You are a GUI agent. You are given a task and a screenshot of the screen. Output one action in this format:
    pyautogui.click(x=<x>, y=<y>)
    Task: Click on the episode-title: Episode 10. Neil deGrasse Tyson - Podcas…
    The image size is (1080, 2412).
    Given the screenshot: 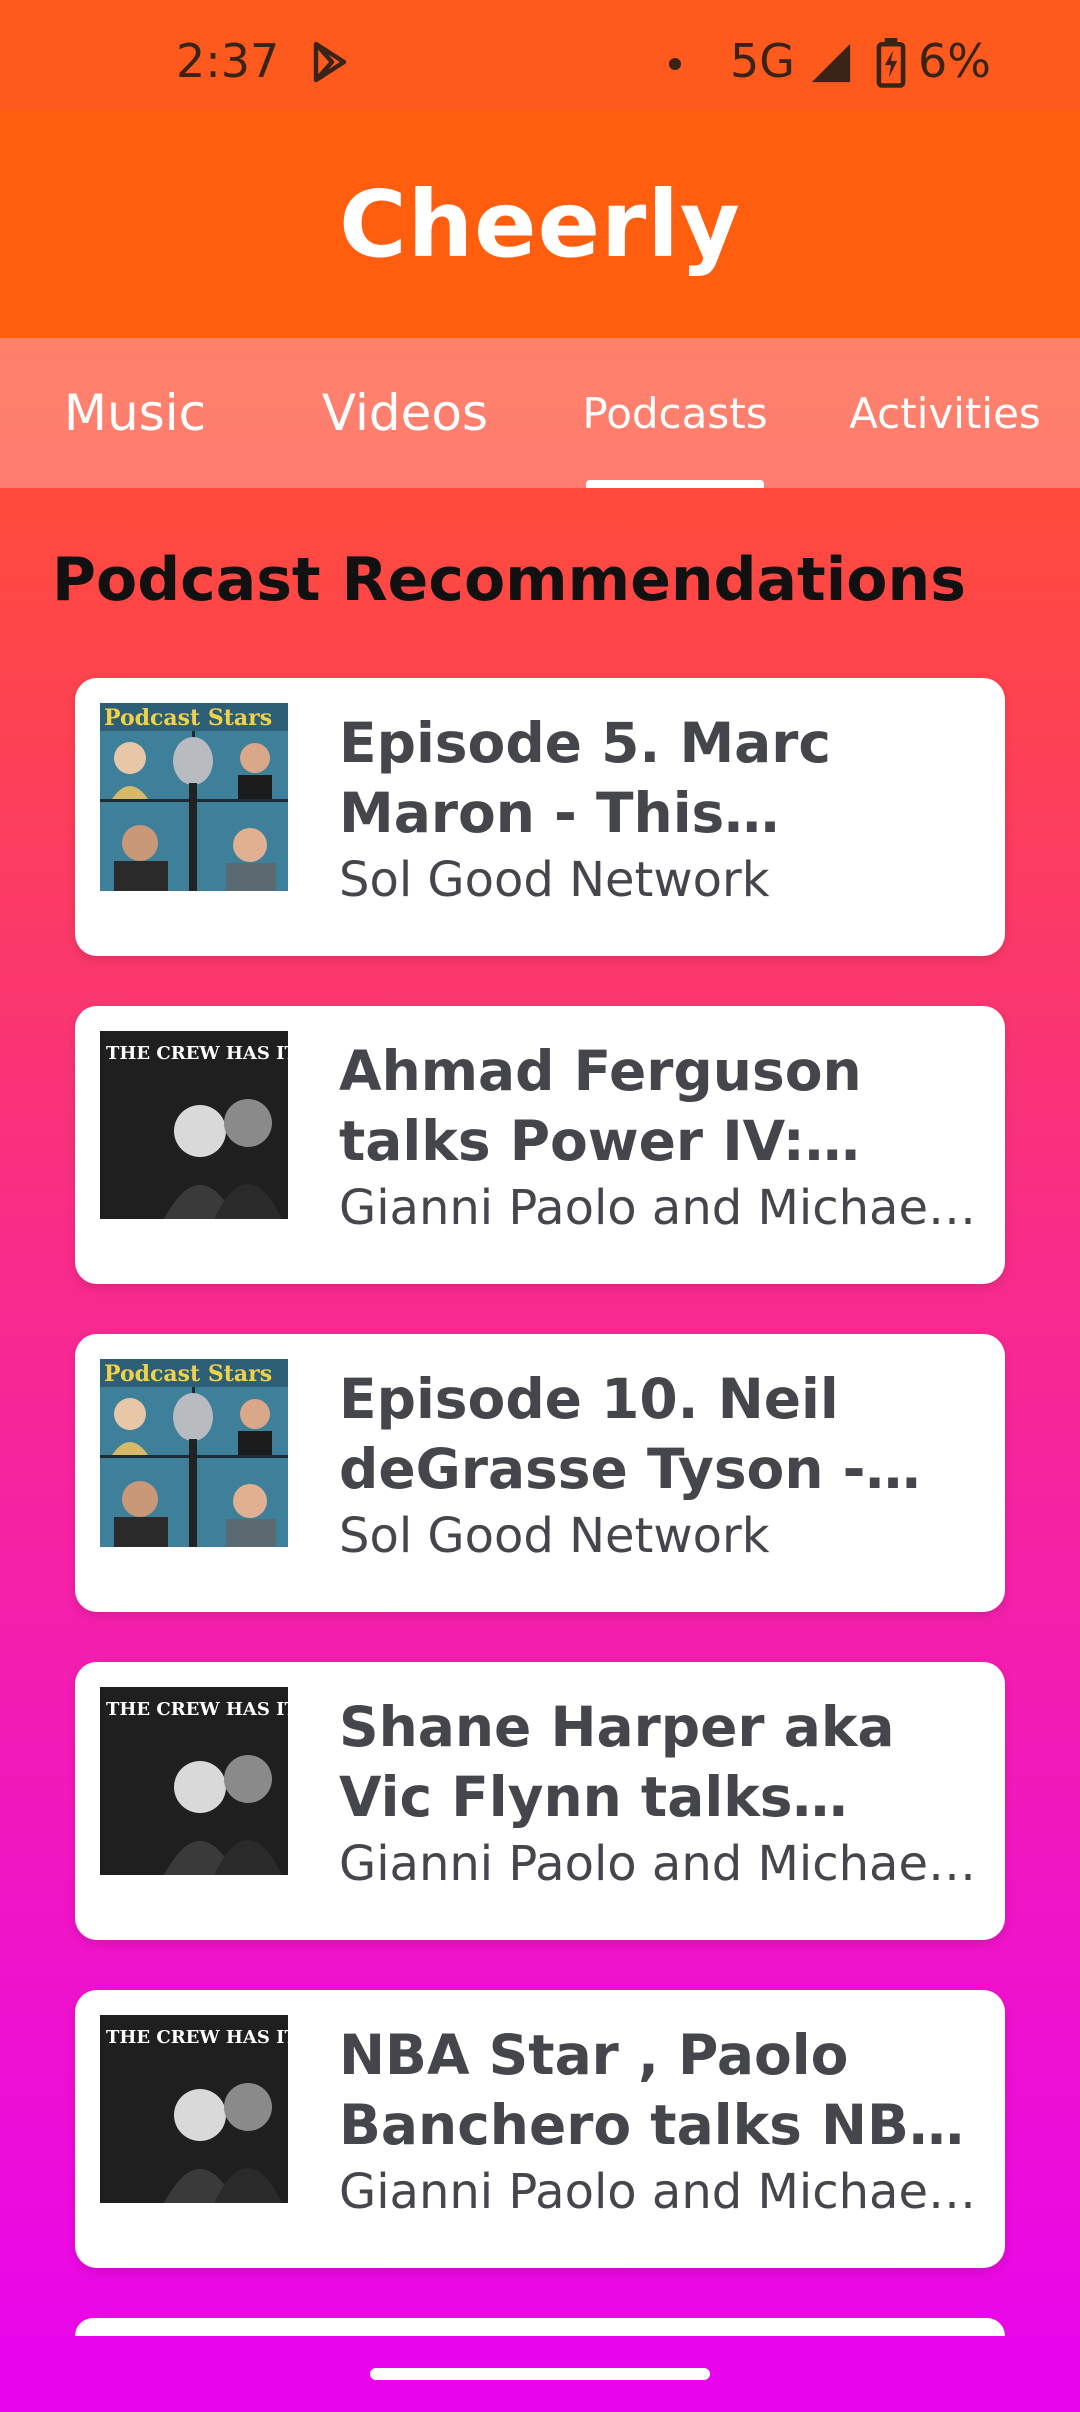 What is the action you would take?
    pyautogui.click(x=602, y=1434)
    